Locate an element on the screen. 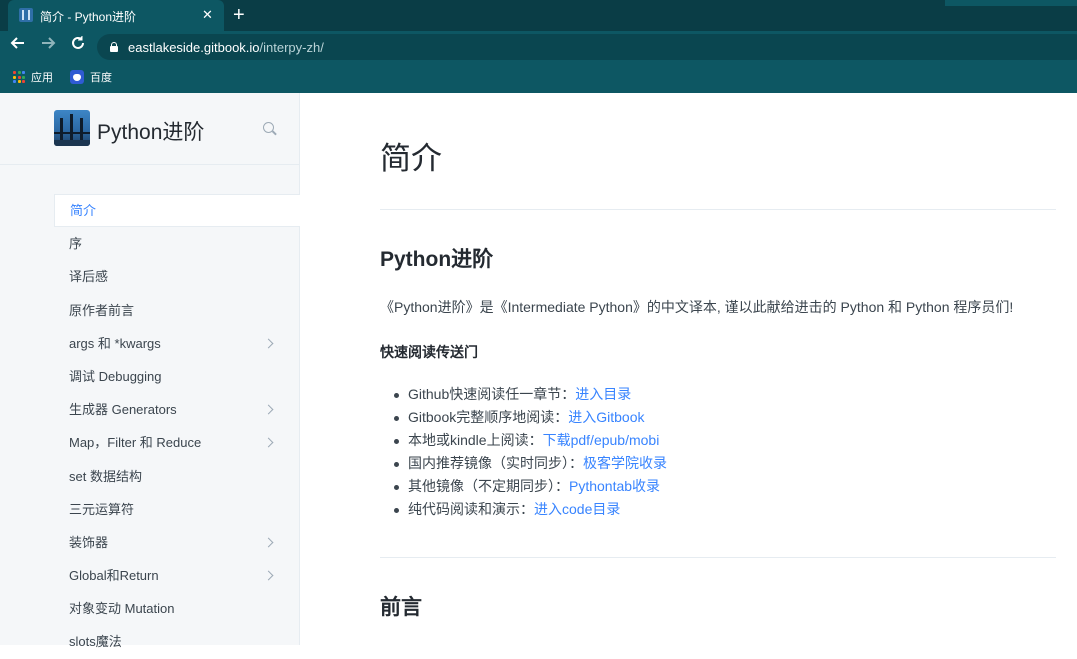 Image resolution: width=1077 pixels, height=659 pixels. sidebar-item-intro: 简介 is located at coordinates (177, 211).